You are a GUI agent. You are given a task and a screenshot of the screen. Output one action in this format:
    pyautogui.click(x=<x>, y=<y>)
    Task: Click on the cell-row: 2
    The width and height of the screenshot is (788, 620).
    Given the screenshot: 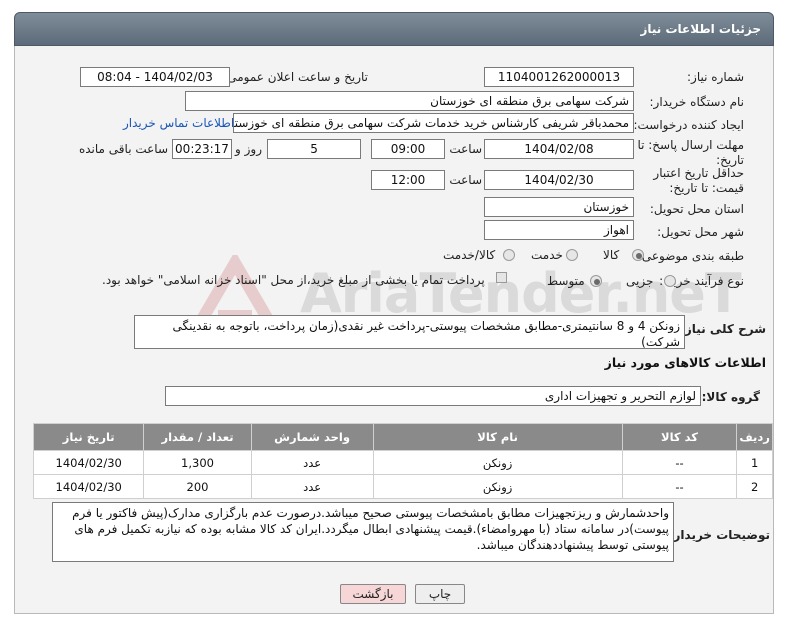 What is the action you would take?
    pyautogui.click(x=754, y=486)
    